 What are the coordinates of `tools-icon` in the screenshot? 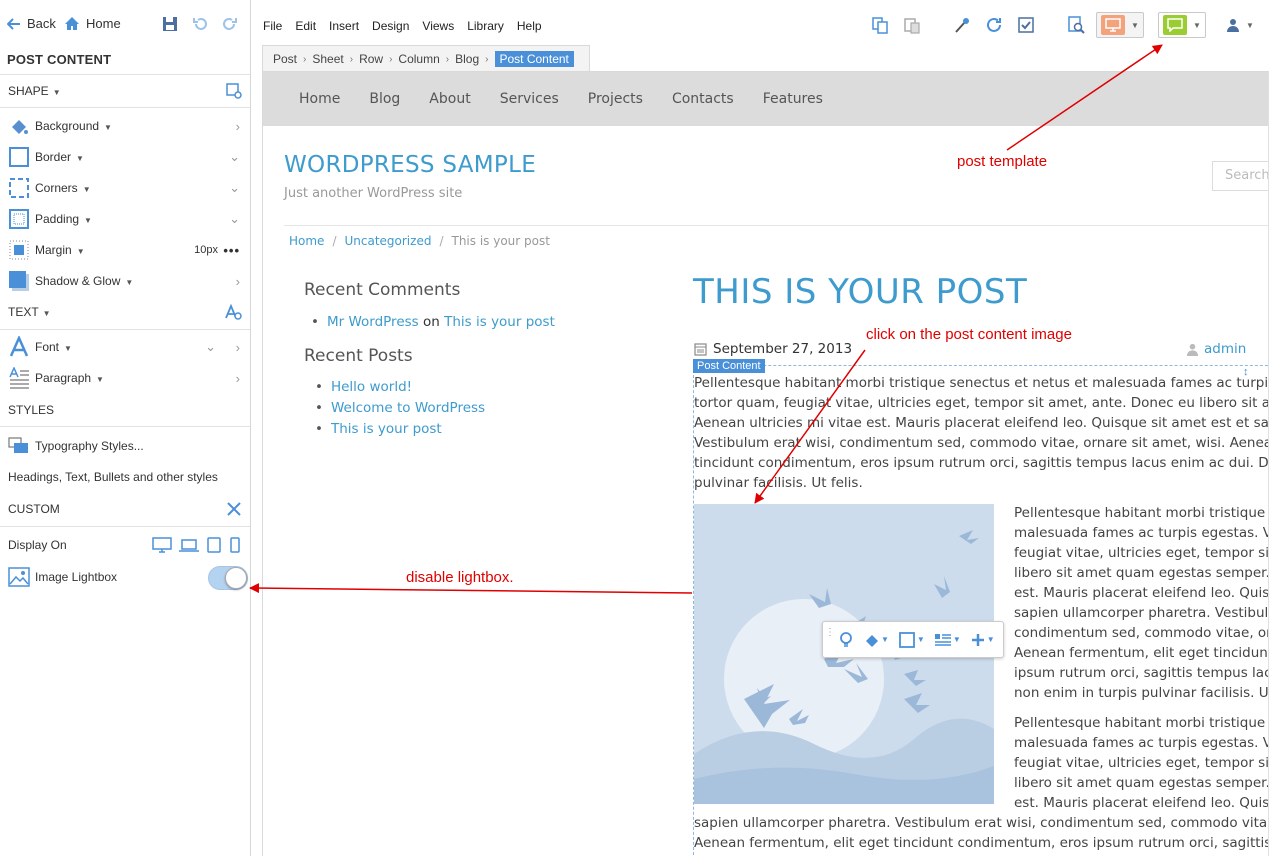 It's located at (234, 509).